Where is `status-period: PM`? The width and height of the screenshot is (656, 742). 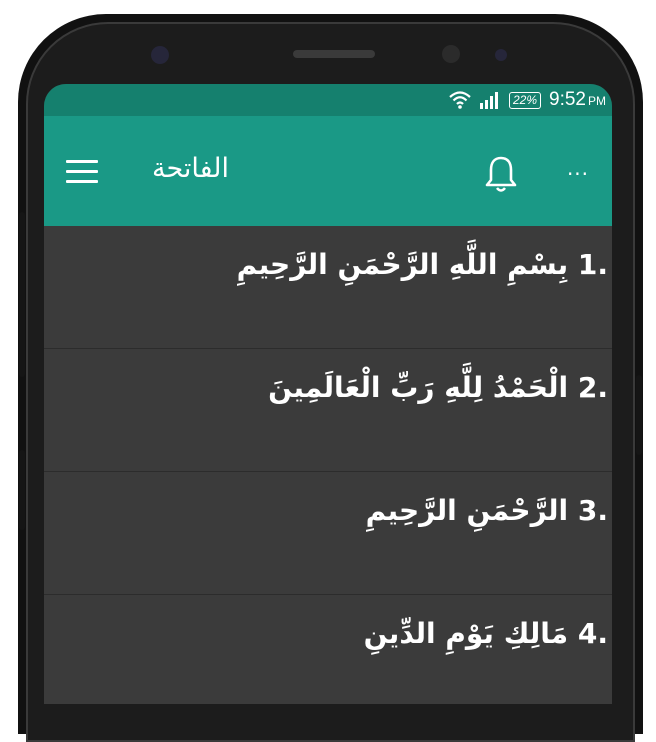
status-period: PM is located at coordinates (597, 101).